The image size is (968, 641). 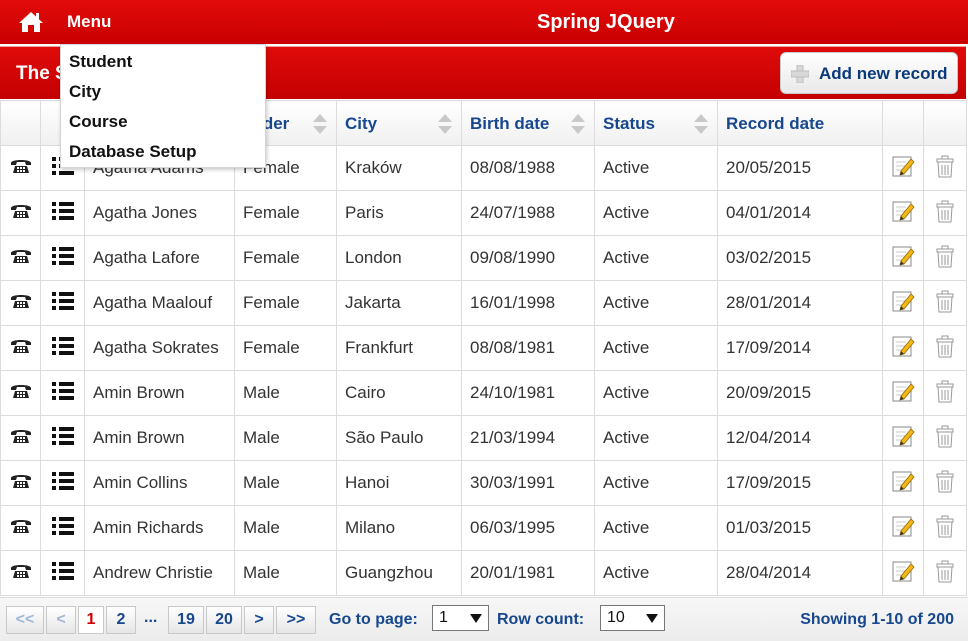 I want to click on home-icon, so click(x=31, y=22).